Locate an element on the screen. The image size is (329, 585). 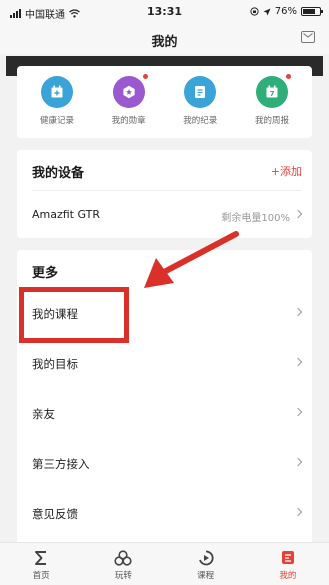
tab-courses: 课程 is located at coordinates (206, 567).